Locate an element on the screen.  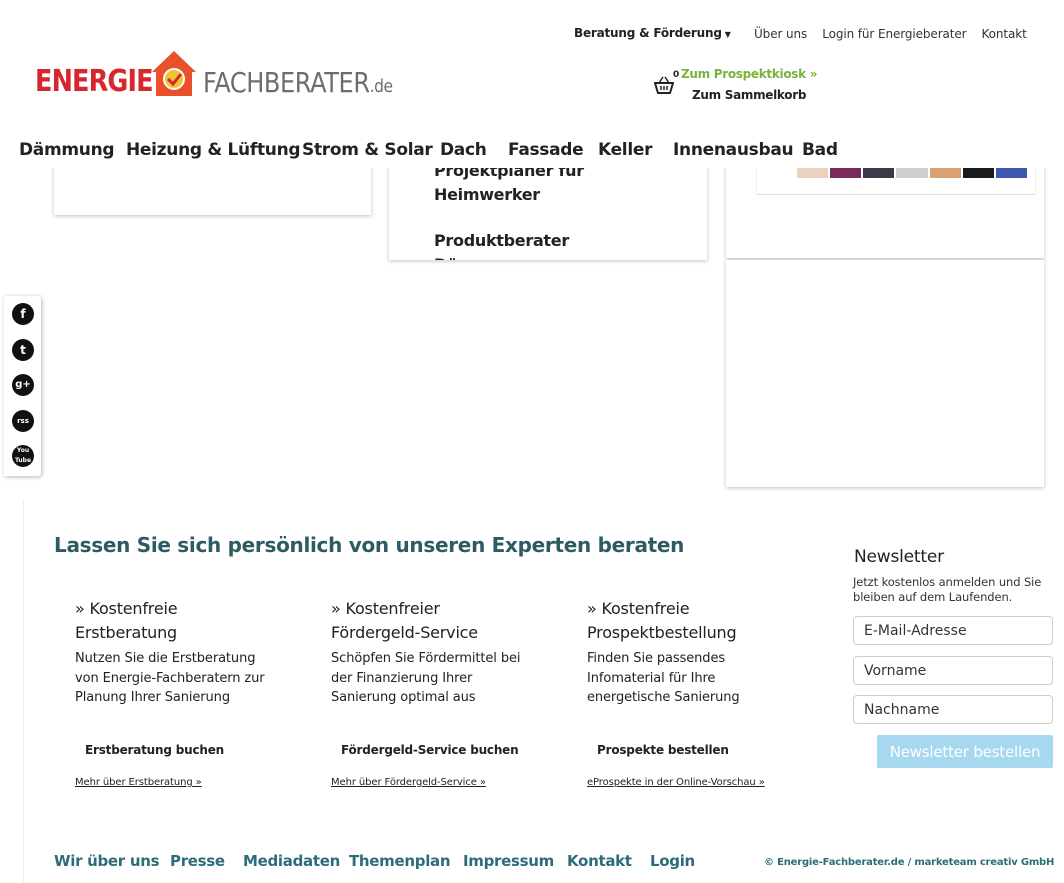
rss-icon: rss is located at coordinates (23, 421).